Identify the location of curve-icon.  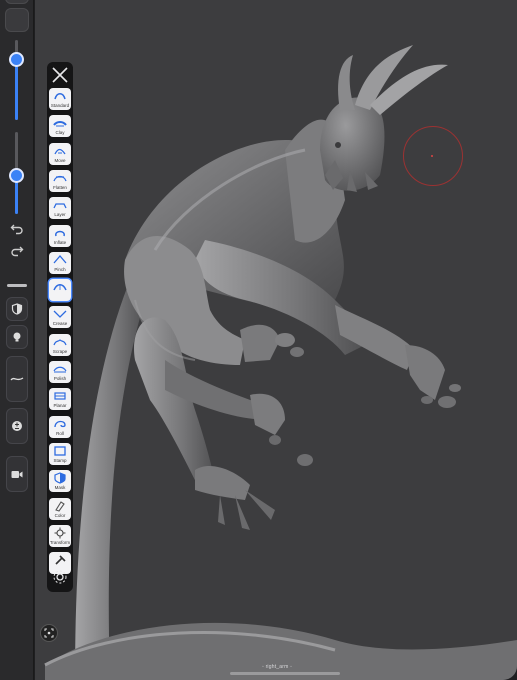
(17, 379).